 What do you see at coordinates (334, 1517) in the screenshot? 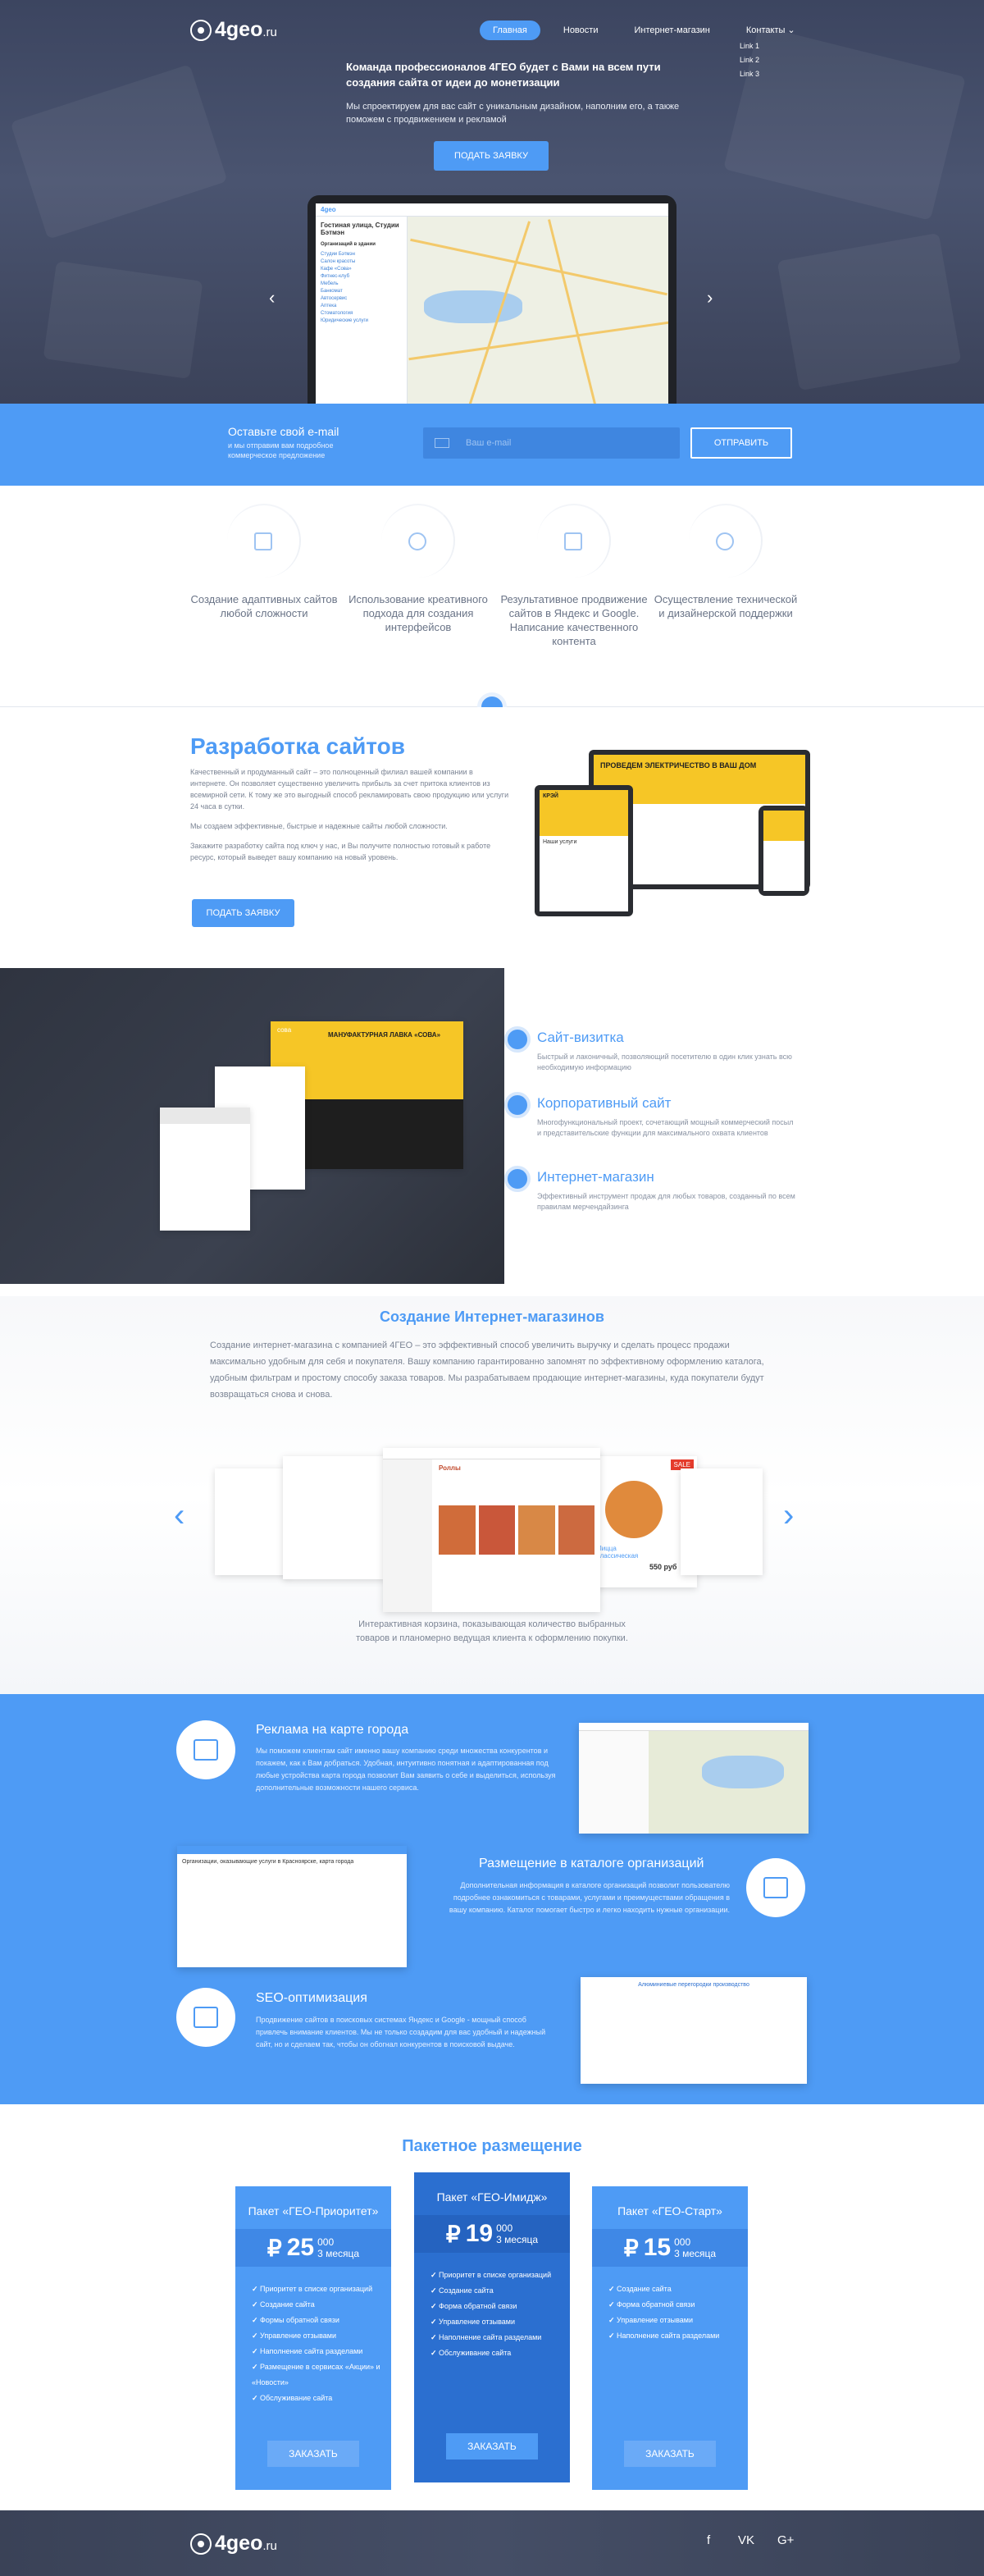
I see `eshop-card-checkout` at bounding box center [334, 1517].